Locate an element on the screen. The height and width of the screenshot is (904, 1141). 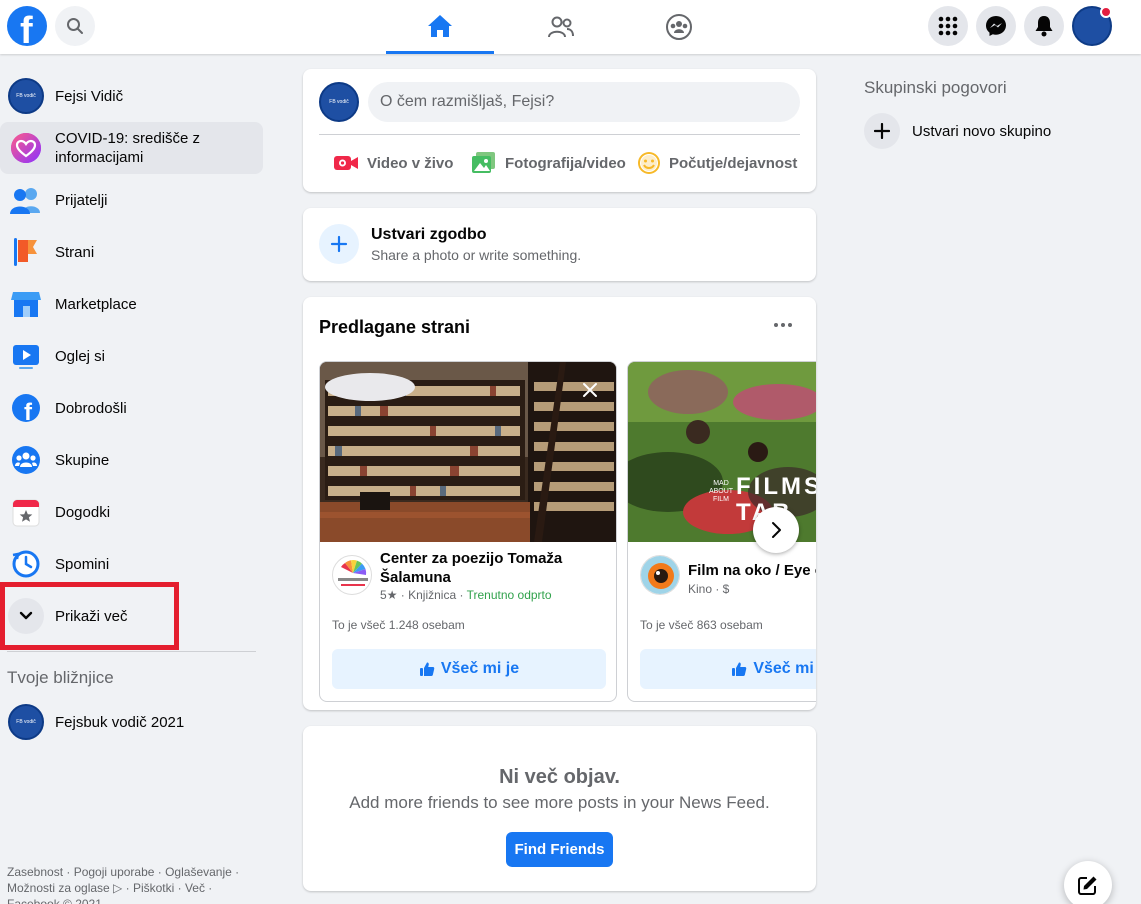
live-video-button: Video v živo is located at coordinates (393, 163).